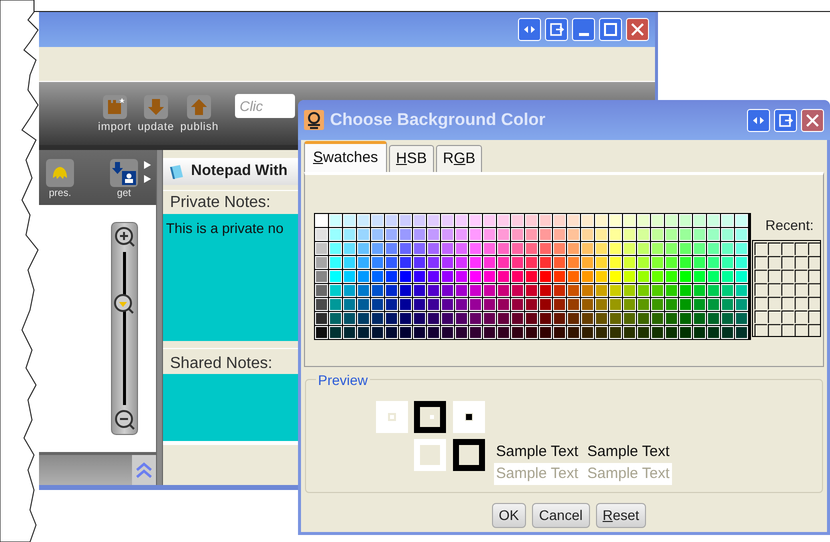  What do you see at coordinates (346, 156) in the screenshot?
I see `tab: Swatches` at bounding box center [346, 156].